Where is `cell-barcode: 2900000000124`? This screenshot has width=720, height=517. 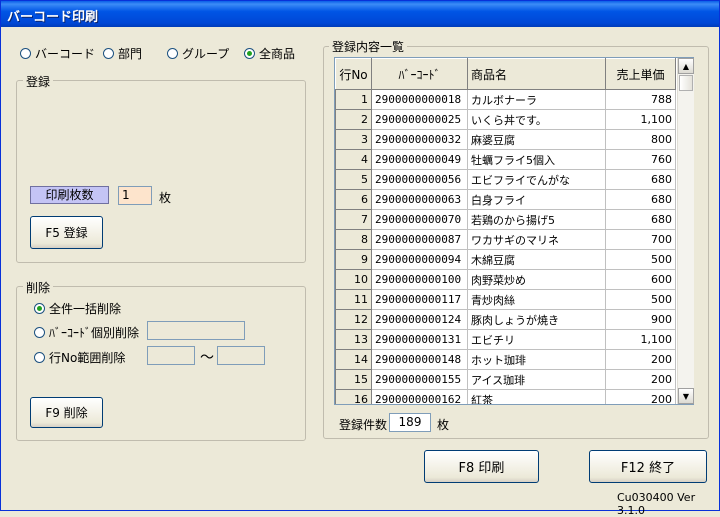
cell-barcode: 2900000000124 is located at coordinates (419, 319).